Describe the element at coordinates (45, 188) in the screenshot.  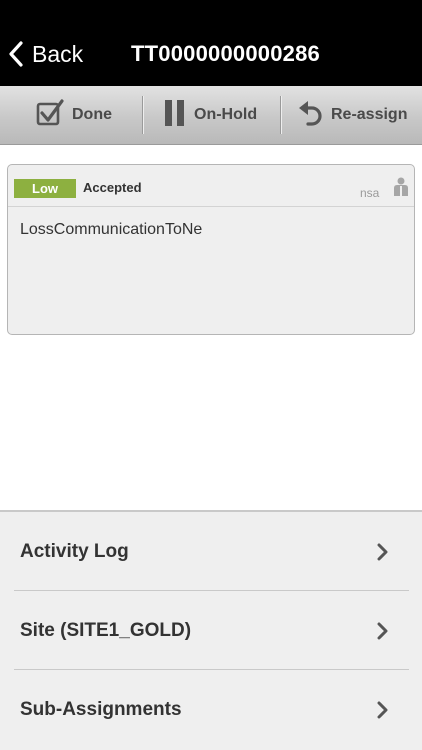
I see `priority-badge: Low` at that location.